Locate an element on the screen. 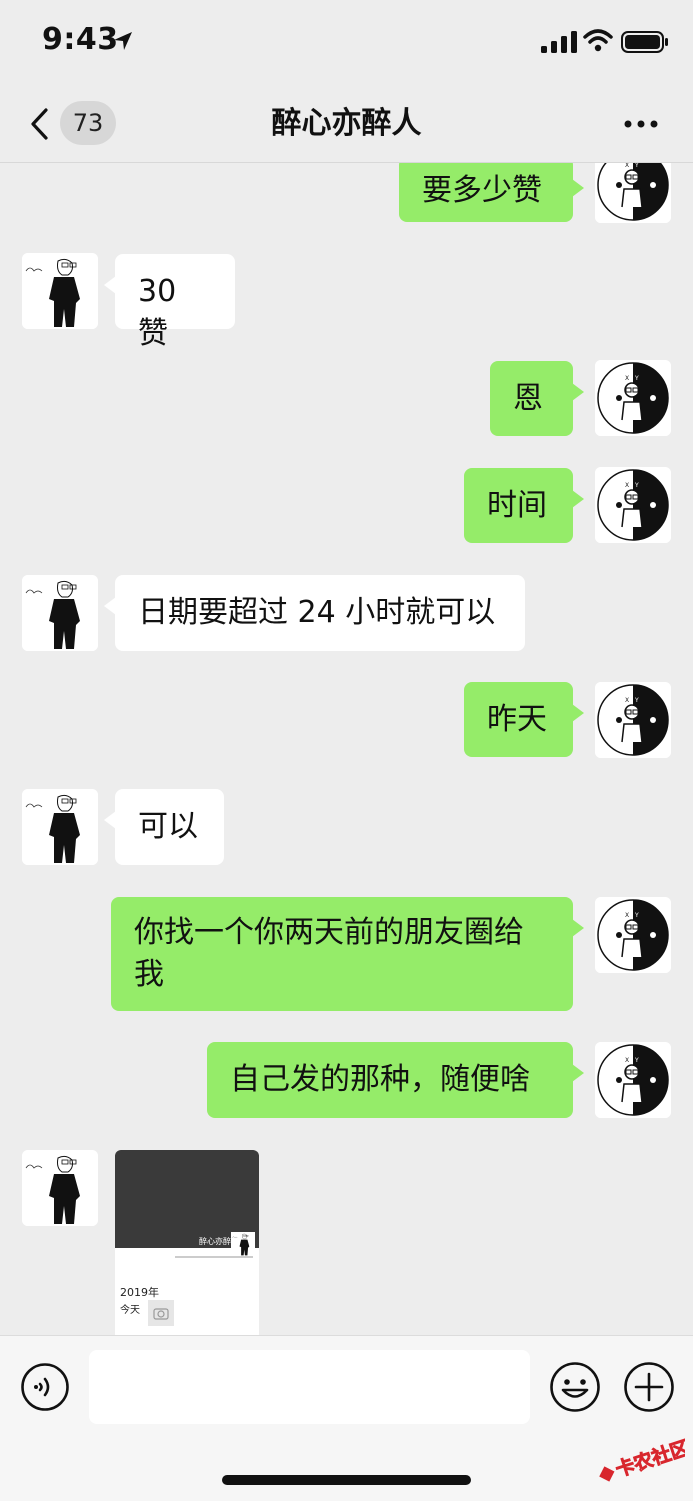 Image resolution: width=693 pixels, height=1501 pixels. location-arrow-icon is located at coordinates (123, 41).